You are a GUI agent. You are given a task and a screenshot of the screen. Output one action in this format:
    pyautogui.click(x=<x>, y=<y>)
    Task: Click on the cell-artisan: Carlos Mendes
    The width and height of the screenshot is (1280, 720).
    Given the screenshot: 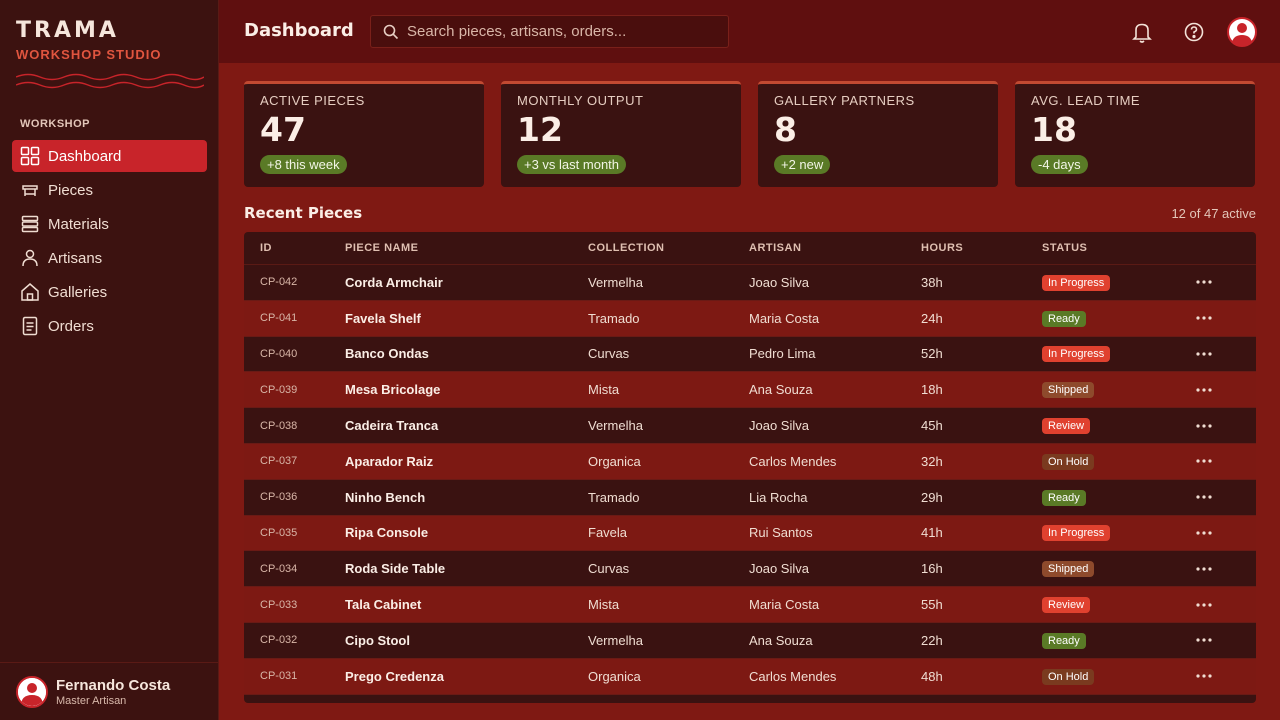 What is the action you would take?
    pyautogui.click(x=793, y=461)
    